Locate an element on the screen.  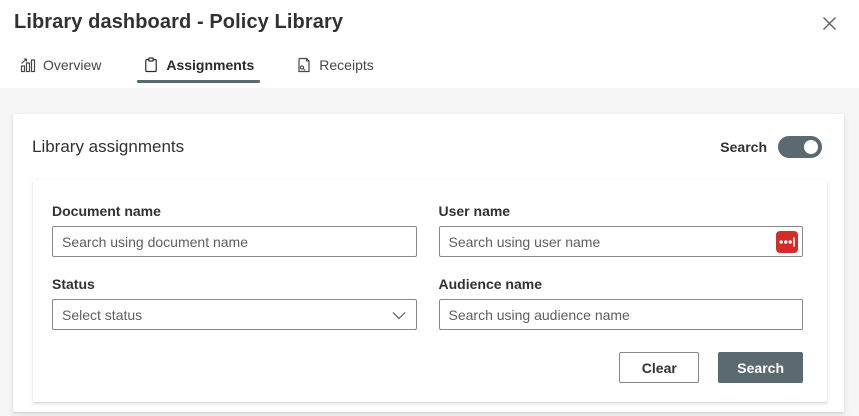
status-label: Status is located at coordinates (73, 284).